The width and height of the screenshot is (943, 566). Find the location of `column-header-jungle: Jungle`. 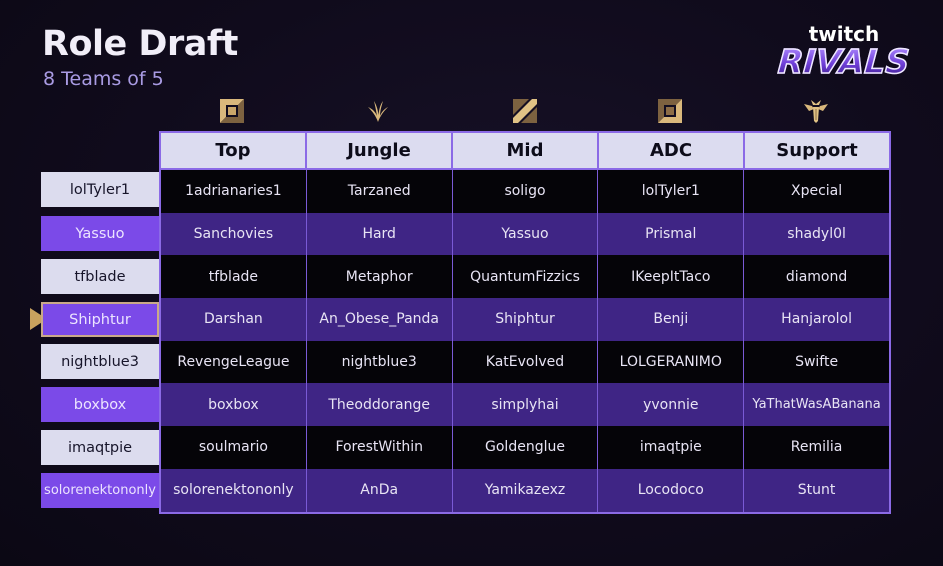

column-header-jungle: Jungle is located at coordinates (380, 150).